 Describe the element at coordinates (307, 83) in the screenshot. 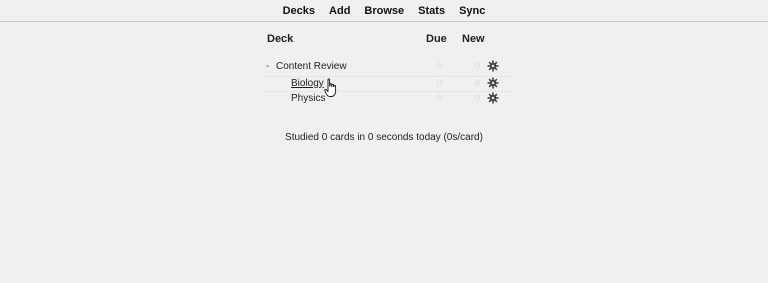

I see `deck-name-biology: Biology` at that location.